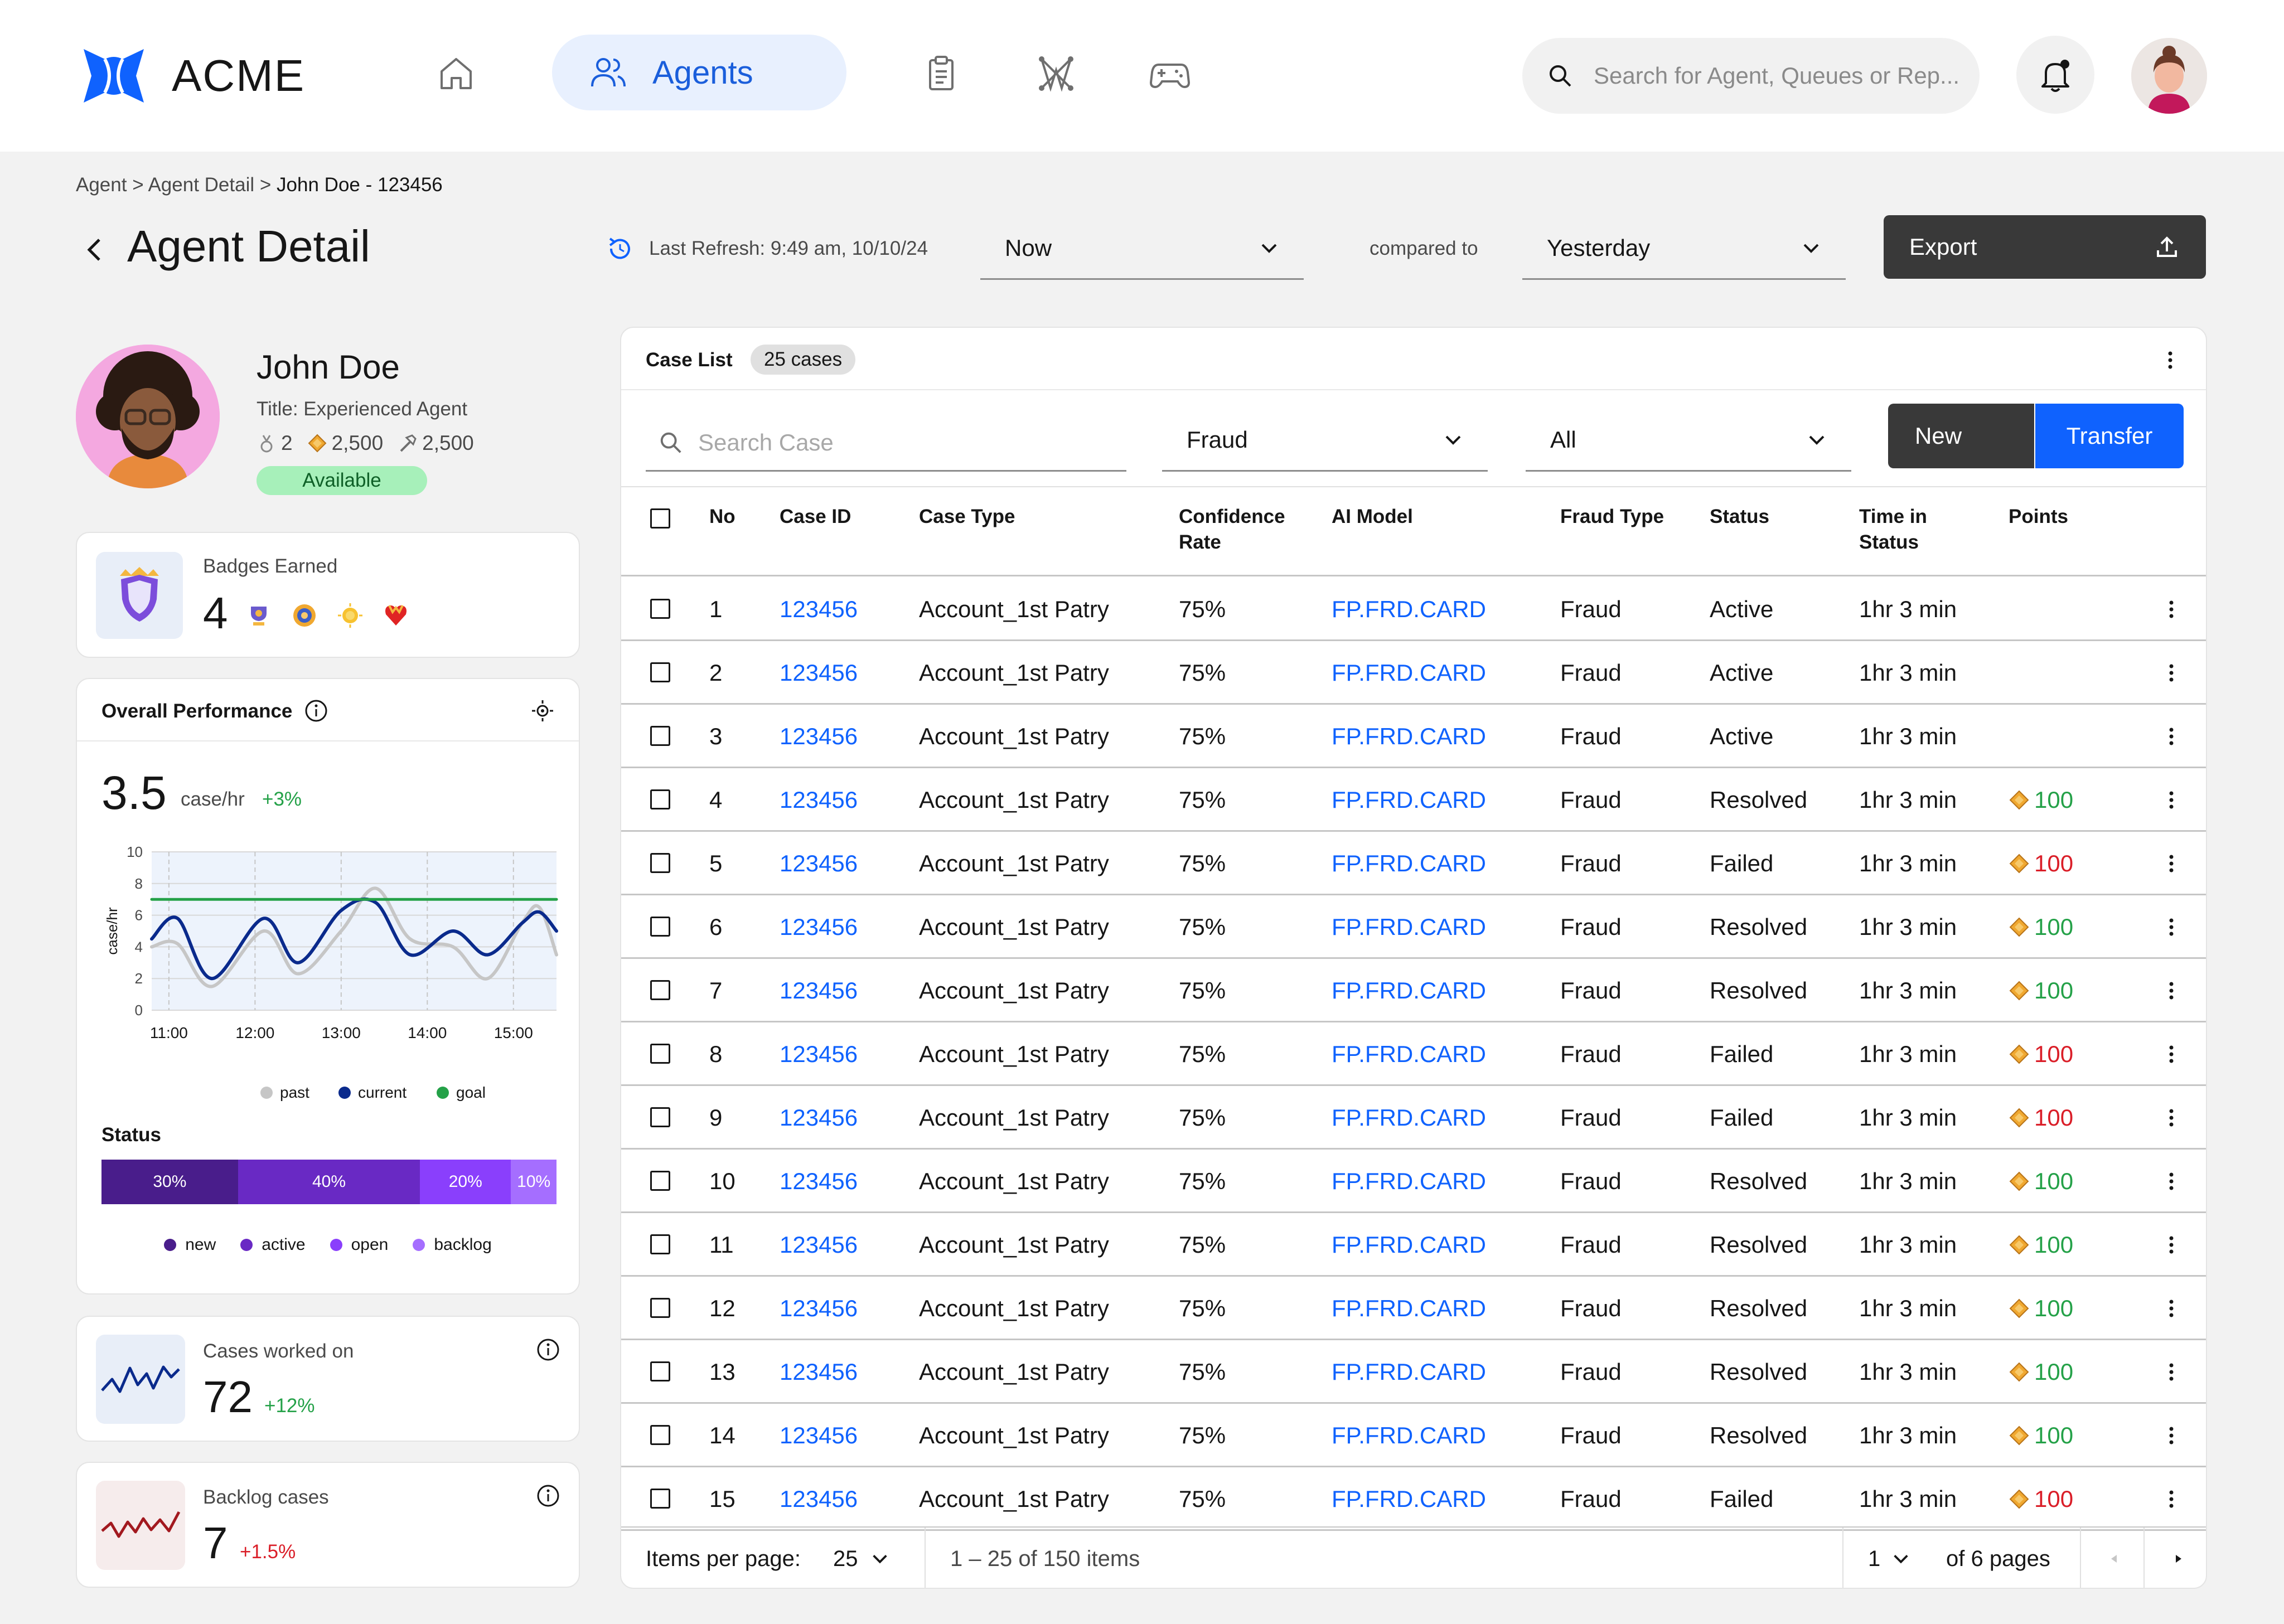  I want to click on fraud-type-filter: Fraud, so click(1325, 441).